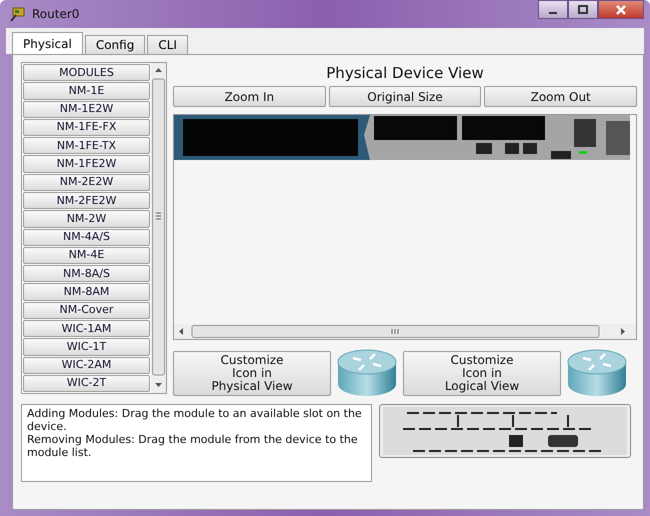 Image resolution: width=650 pixels, height=516 pixels. What do you see at coordinates (86, 255) in the screenshot?
I see `module-item: NM-4E` at bounding box center [86, 255].